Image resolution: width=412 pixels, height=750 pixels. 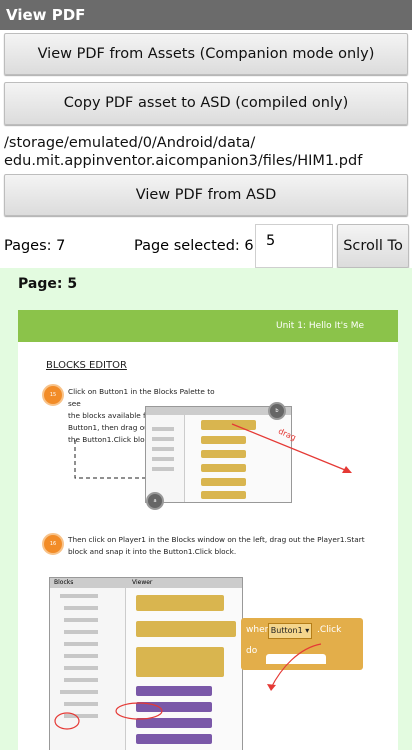 I want to click on block-button1-selector: Button1 ▾, so click(x=290, y=631).